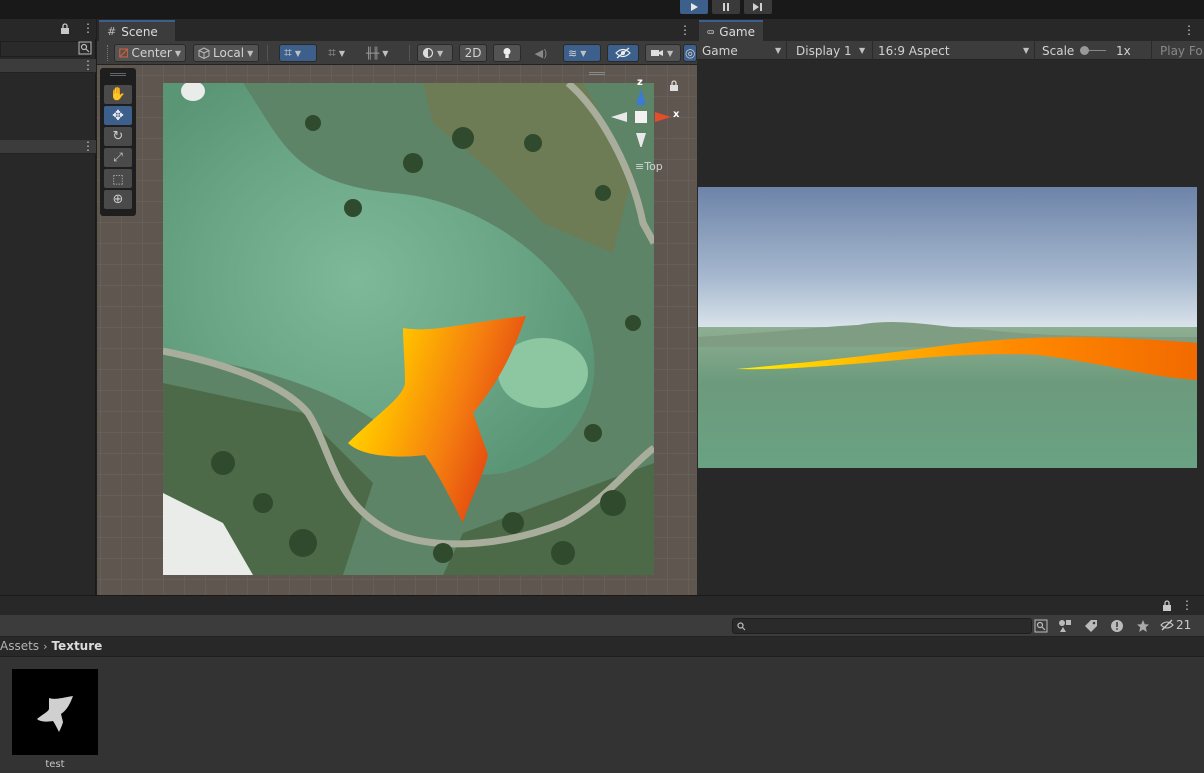 This screenshot has width=1204, height=773. Describe the element at coordinates (435, 53) in the screenshot. I see `draw-mode-dropdown: ▼` at that location.